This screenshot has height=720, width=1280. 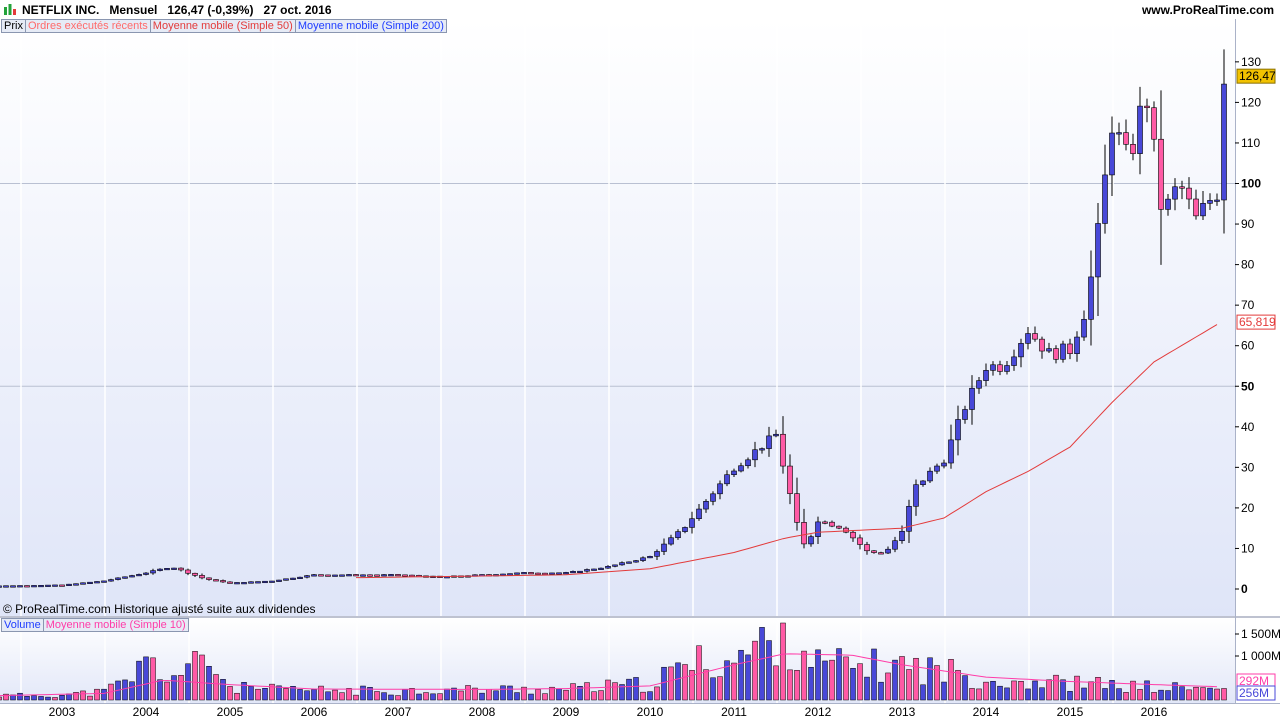 What do you see at coordinates (734, 712) in the screenshot?
I see `year-label-2011: 2011` at bounding box center [734, 712].